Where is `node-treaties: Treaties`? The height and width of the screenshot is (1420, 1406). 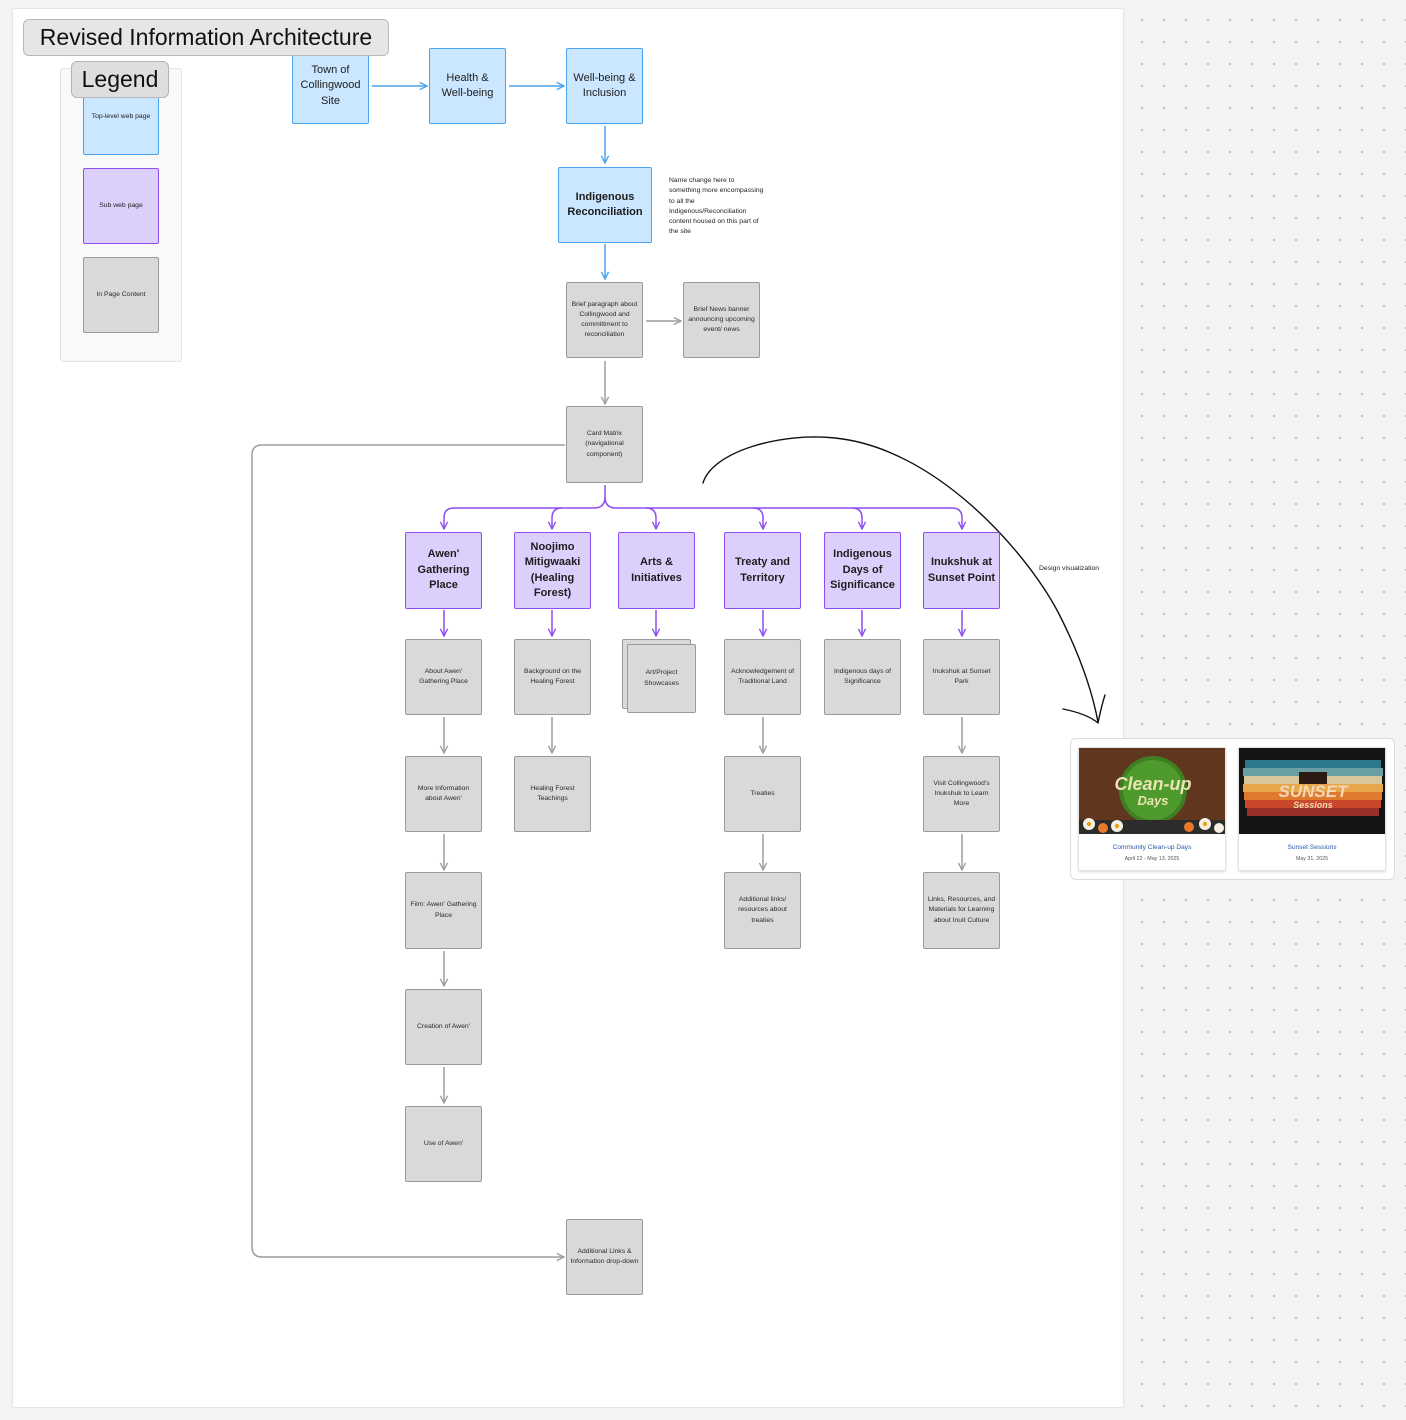
node-treaties: Treaties is located at coordinates (762, 794).